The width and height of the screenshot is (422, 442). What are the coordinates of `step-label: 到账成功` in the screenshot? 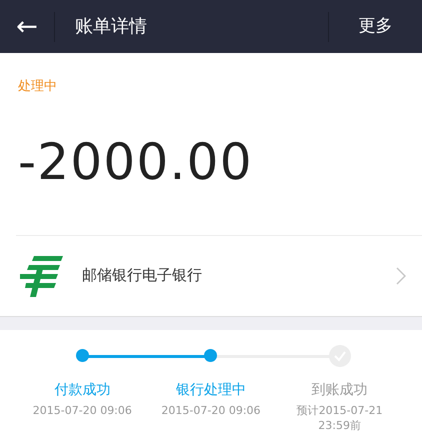 It's located at (340, 390).